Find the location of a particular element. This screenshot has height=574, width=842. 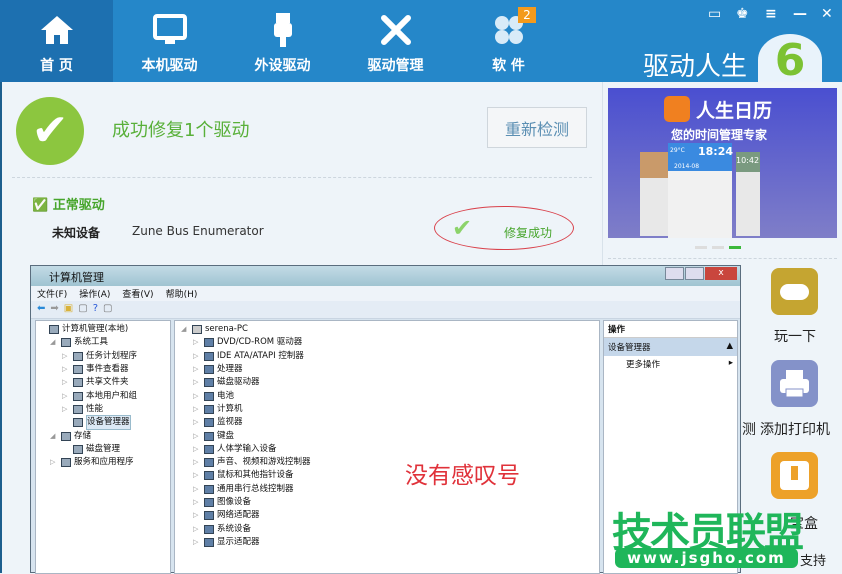

phone-mock-left is located at coordinates (654, 194).